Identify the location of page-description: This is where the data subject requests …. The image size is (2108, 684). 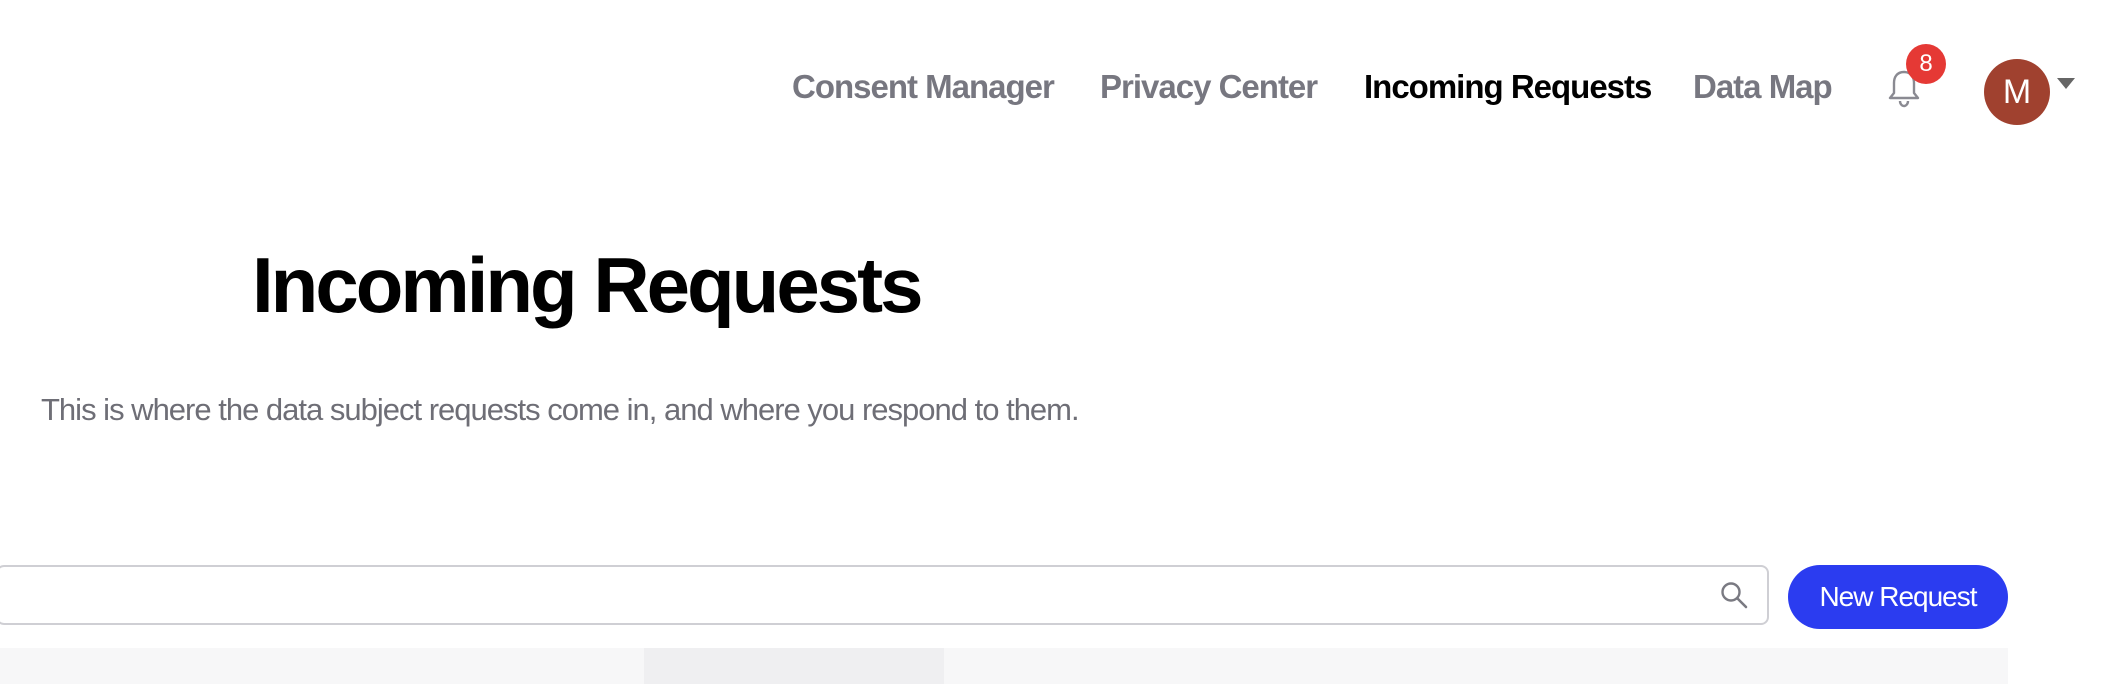
(560, 409).